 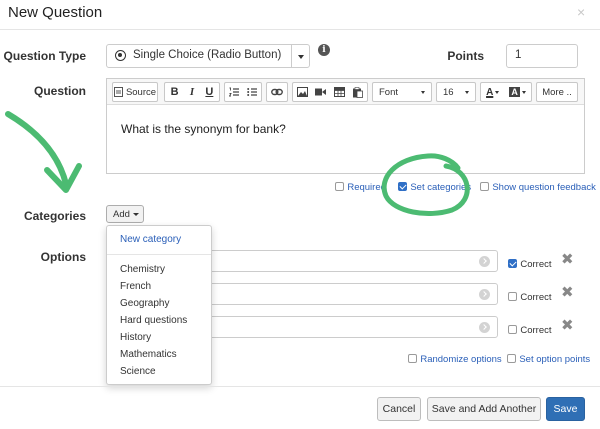 What do you see at coordinates (402, 92) in the screenshot?
I see `font-select: Font` at bounding box center [402, 92].